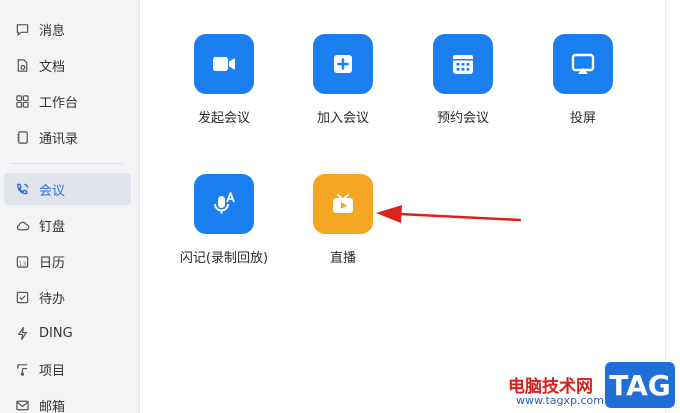 This screenshot has width=680, height=413. I want to click on live-stream-button, so click(343, 204).